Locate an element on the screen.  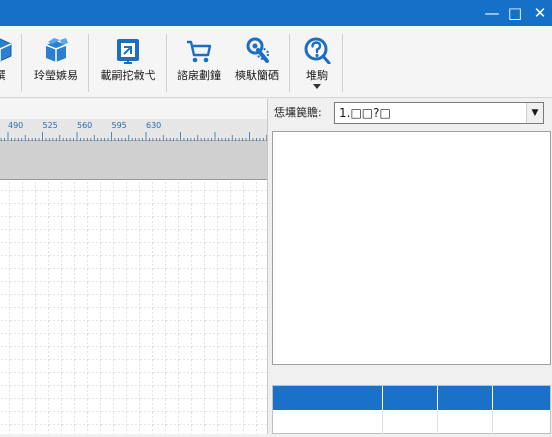
package-icon is located at coordinates (56, 50).